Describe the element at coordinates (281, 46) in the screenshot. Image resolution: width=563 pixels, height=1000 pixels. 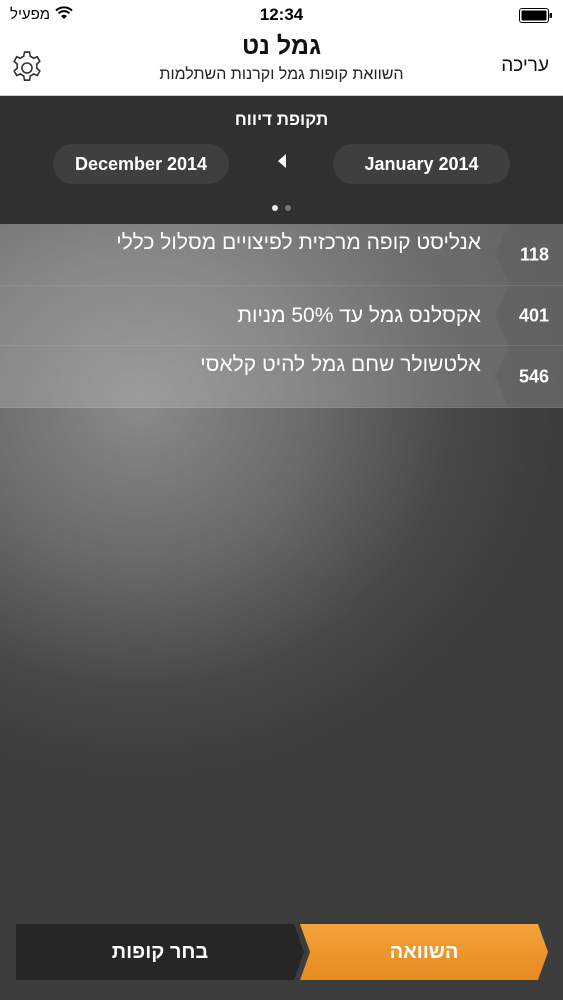
I see `page-title: גמל נט` at that location.